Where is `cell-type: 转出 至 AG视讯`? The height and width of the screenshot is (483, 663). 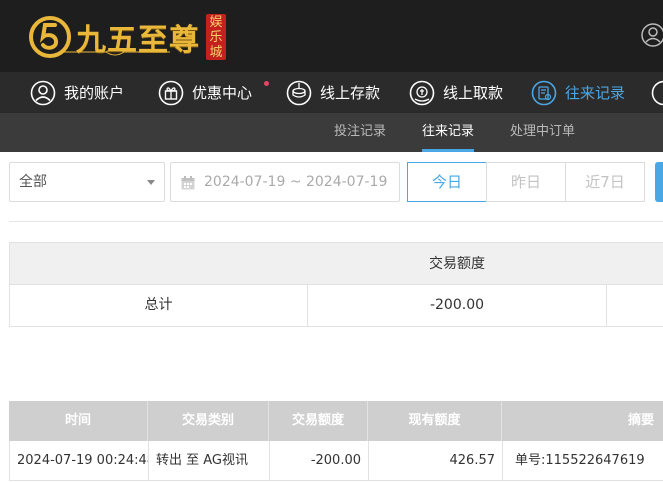
cell-type: 转出 至 AG视讯 is located at coordinates (209, 461).